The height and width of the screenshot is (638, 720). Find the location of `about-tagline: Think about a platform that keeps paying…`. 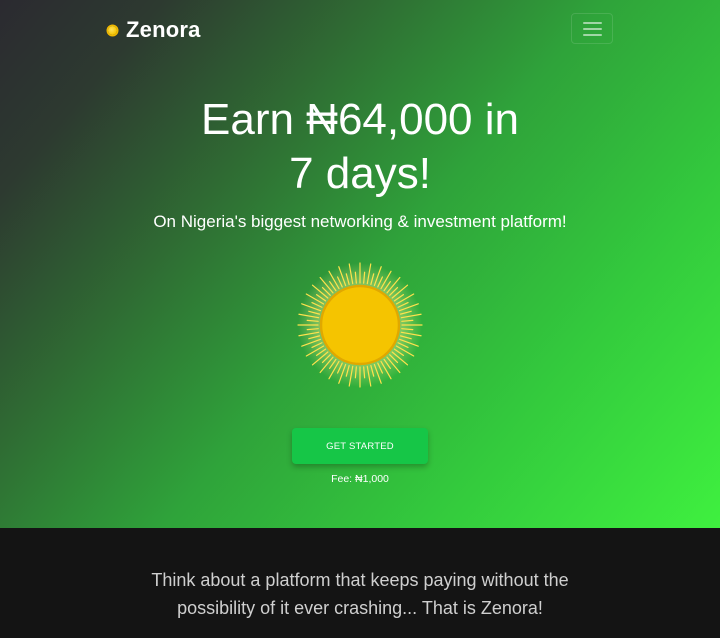

about-tagline: Think about a platform that keeps paying… is located at coordinates (360, 594).